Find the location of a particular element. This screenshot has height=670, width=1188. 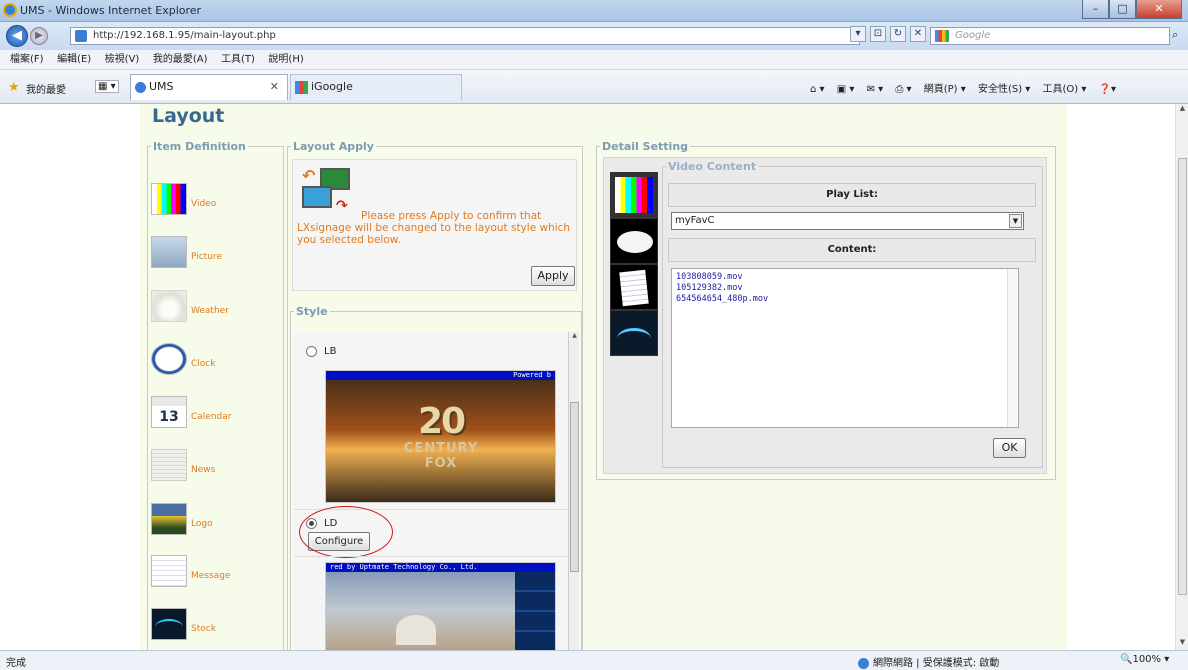

security-zone: 網際網路 | 受保護模式: 啟動 is located at coordinates (928, 661).